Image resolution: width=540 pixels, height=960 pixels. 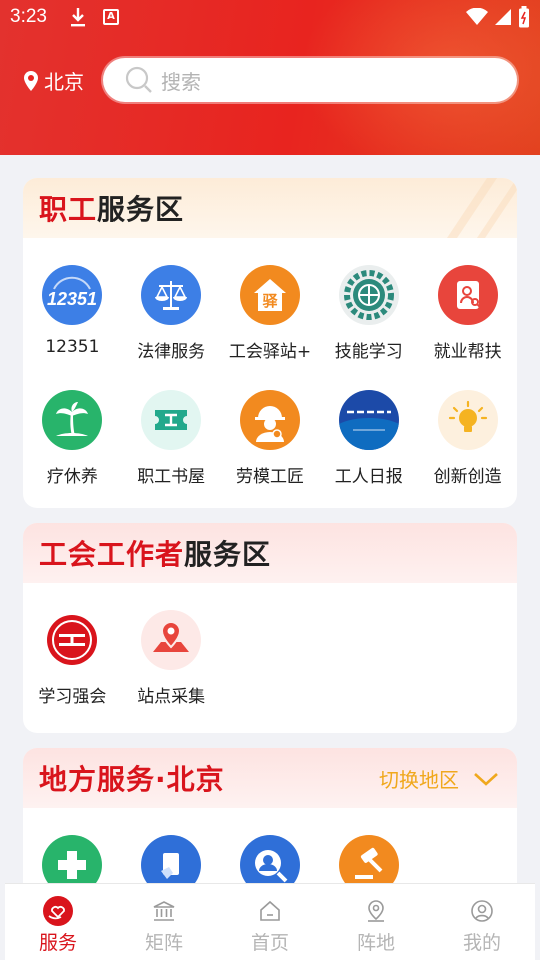 What do you see at coordinates (368, 352) in the screenshot?
I see `service-label: 技能学习` at bounding box center [368, 352].